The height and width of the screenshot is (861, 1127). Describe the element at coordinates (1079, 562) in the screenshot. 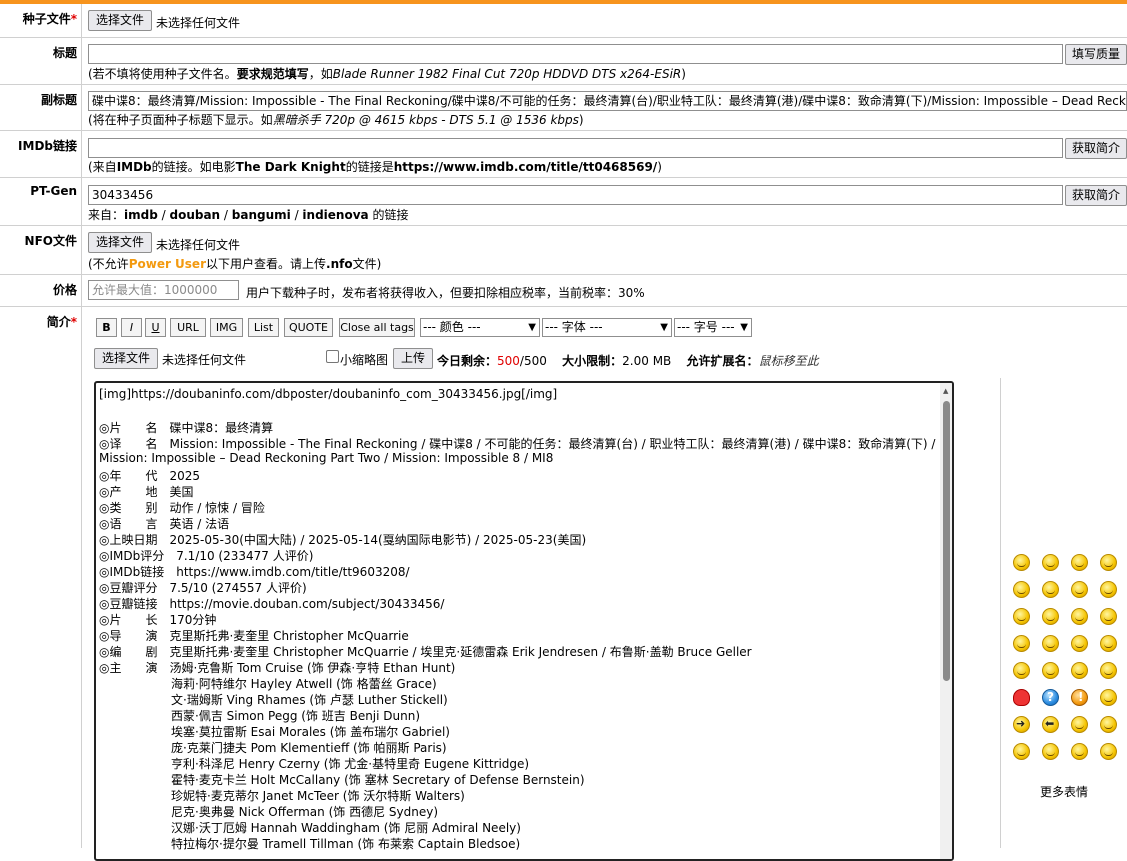

I see `laugh-emoticon-icon` at that location.